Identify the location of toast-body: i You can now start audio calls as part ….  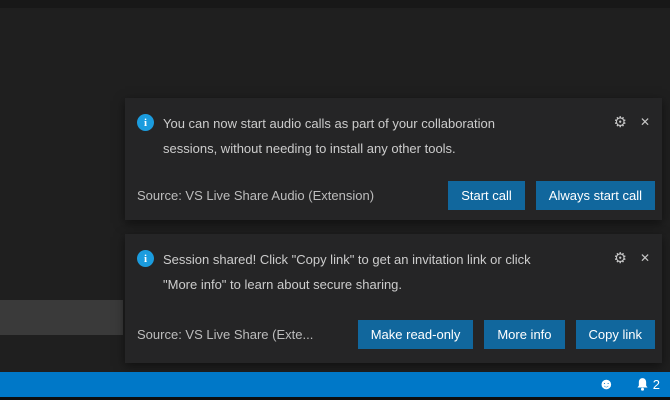
(393, 129).